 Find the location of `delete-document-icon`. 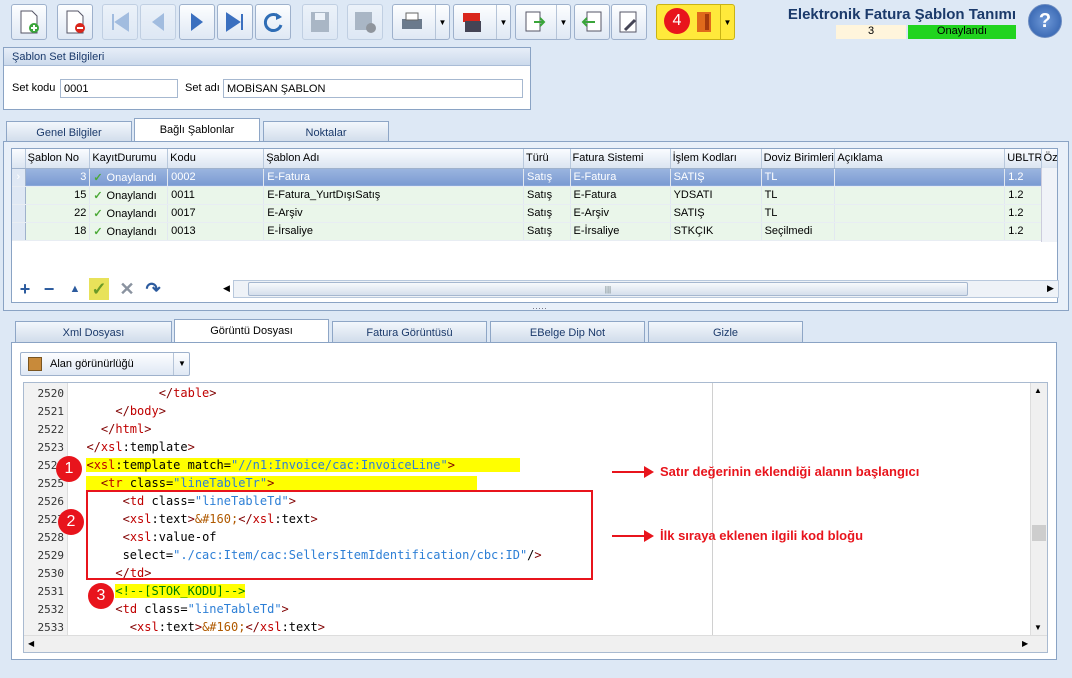

delete-document-icon is located at coordinates (75, 22).